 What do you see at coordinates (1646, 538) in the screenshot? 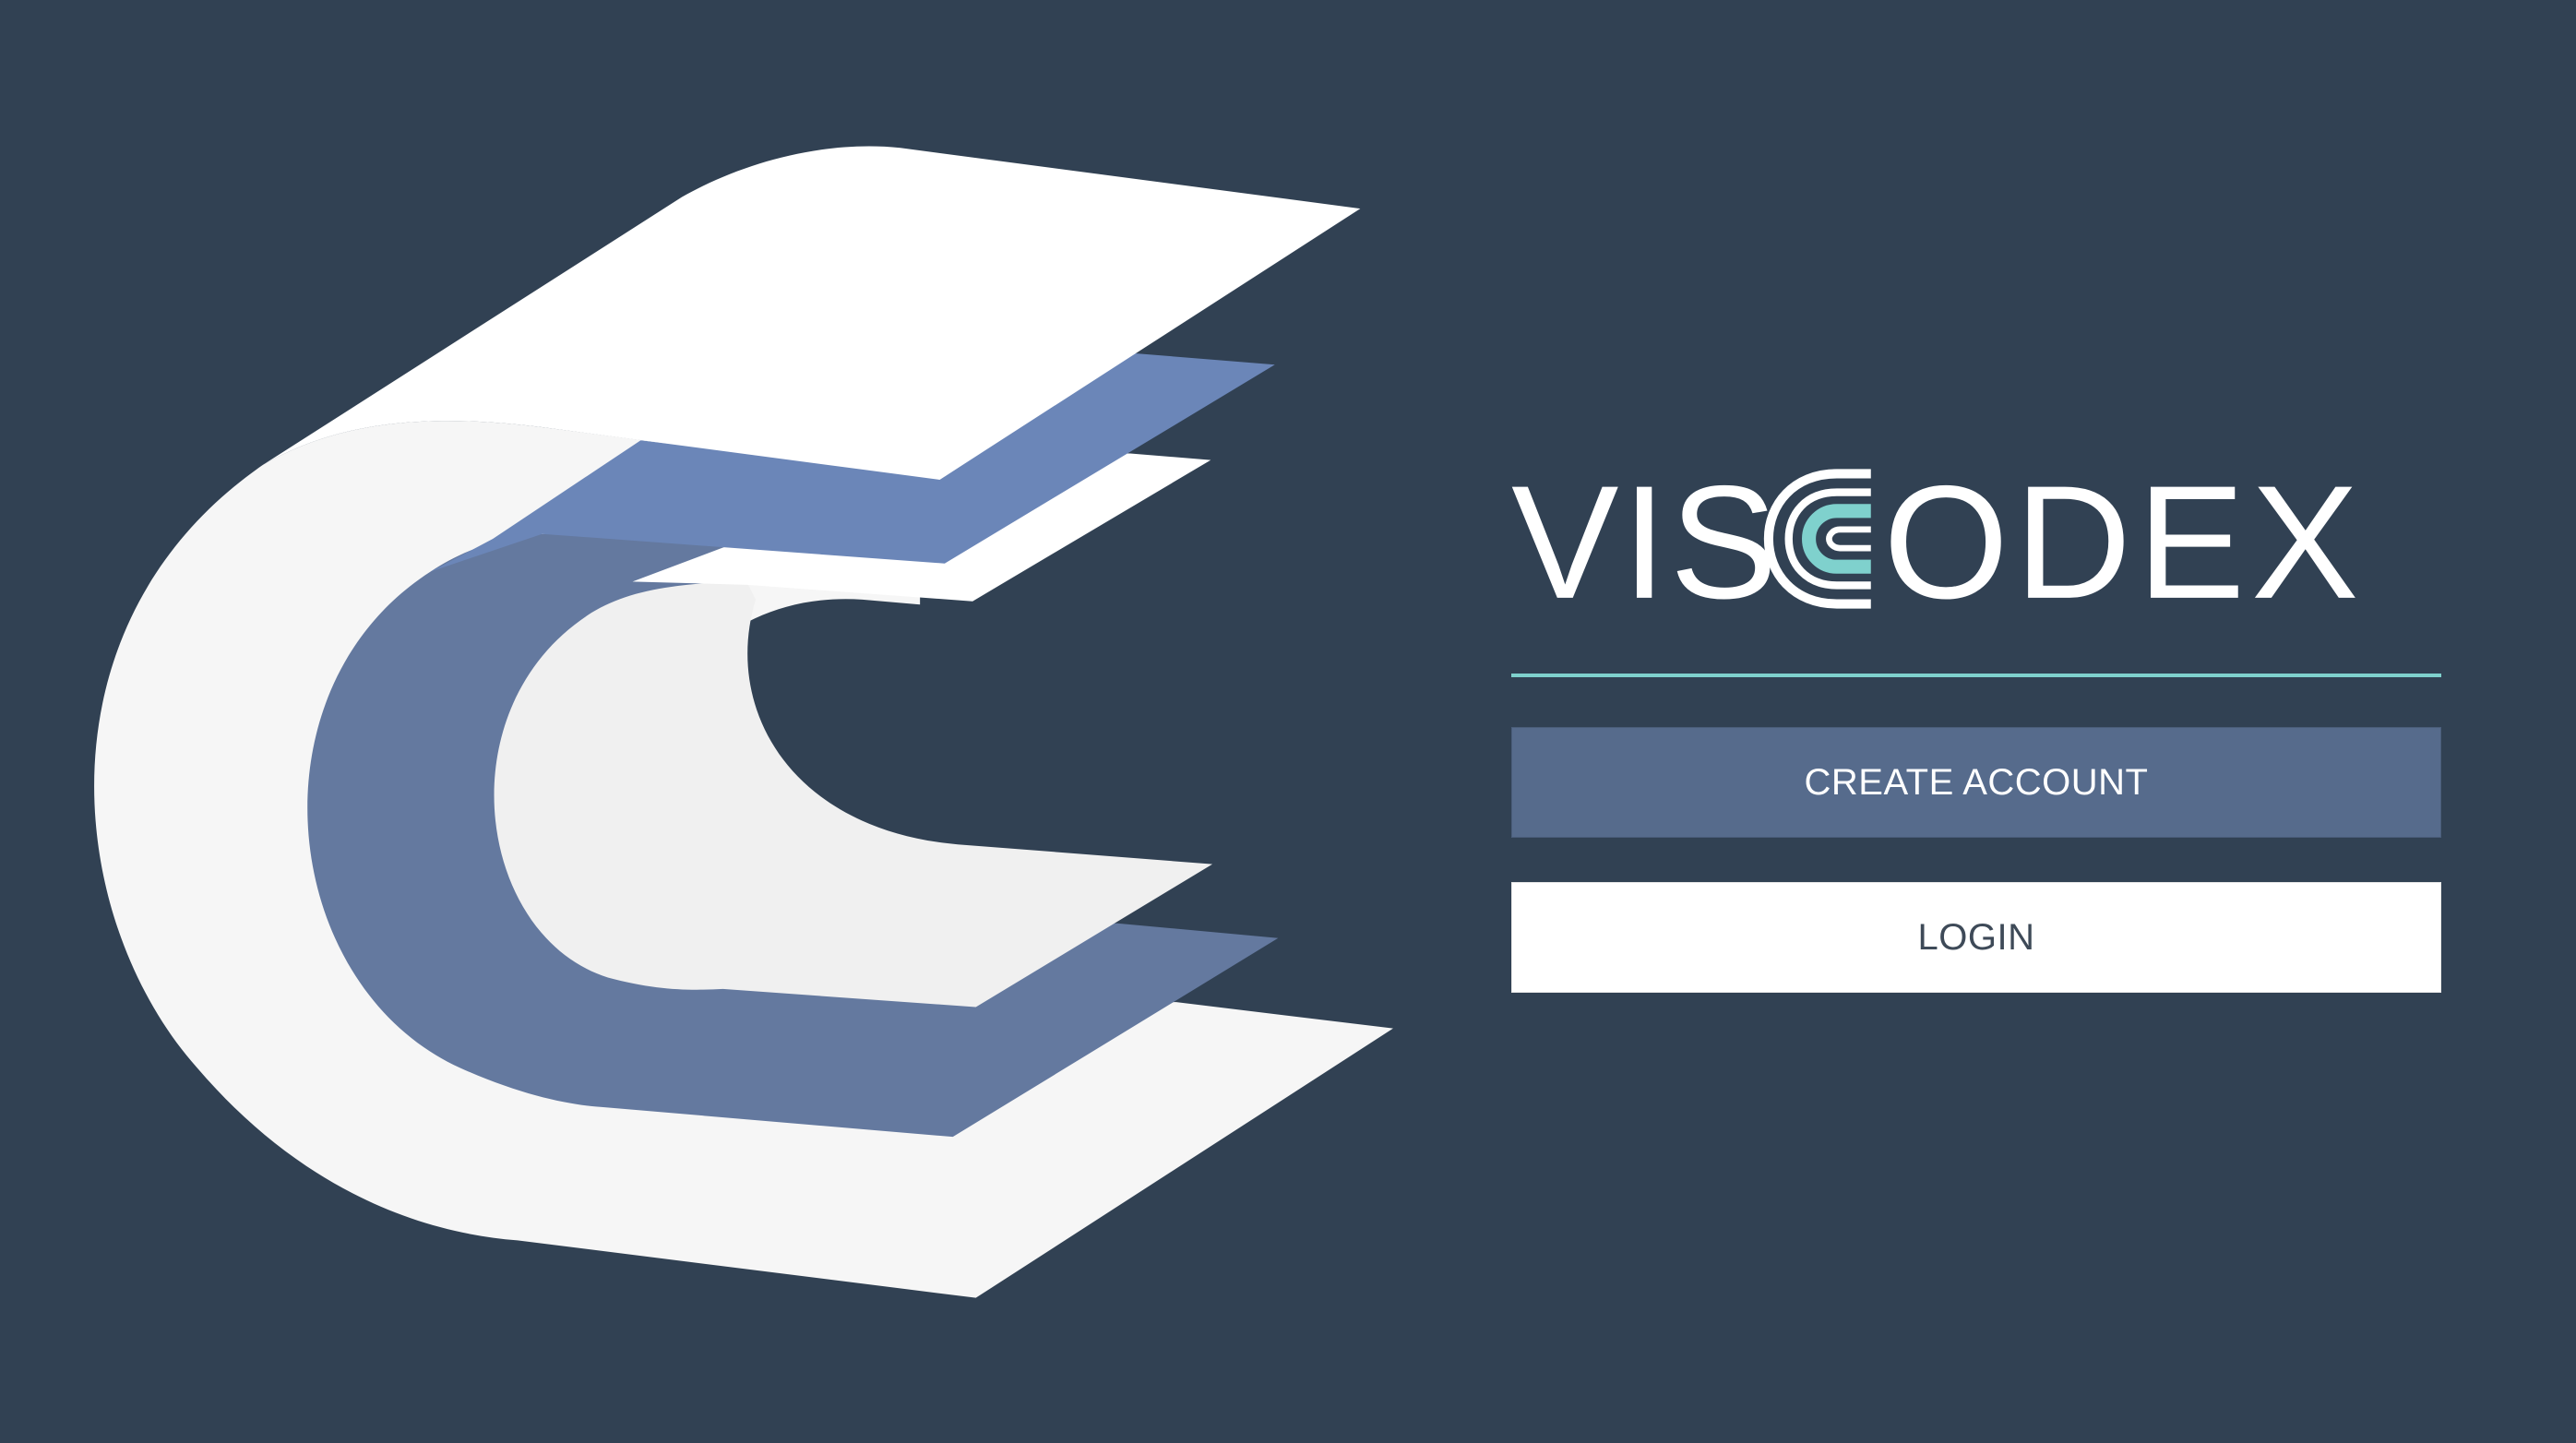
I see `wordmark-vis: VIS` at bounding box center [1646, 538].